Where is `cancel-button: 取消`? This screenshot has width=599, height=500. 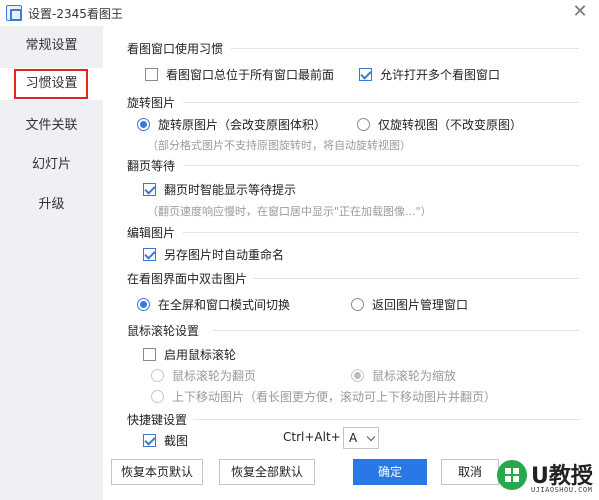 cancel-button: 取消 is located at coordinates (470, 472).